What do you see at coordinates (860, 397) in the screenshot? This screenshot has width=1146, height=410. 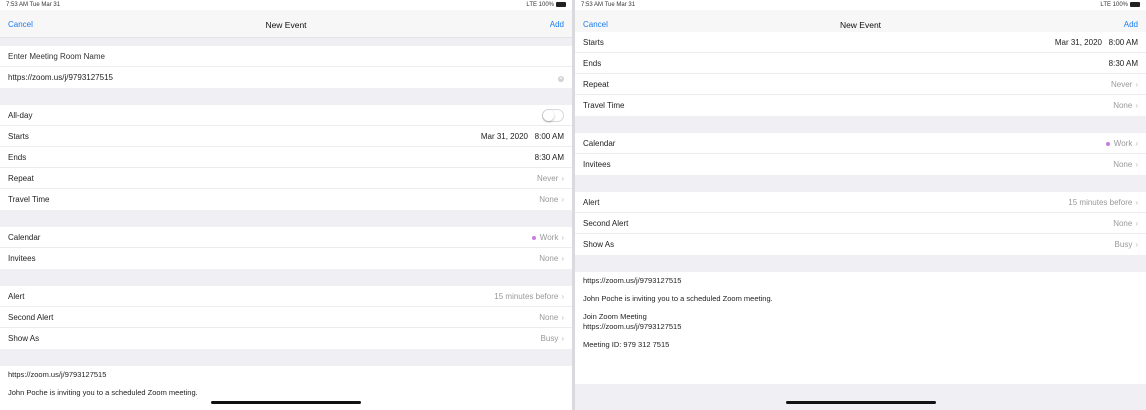 I see `bottom-area` at bounding box center [860, 397].